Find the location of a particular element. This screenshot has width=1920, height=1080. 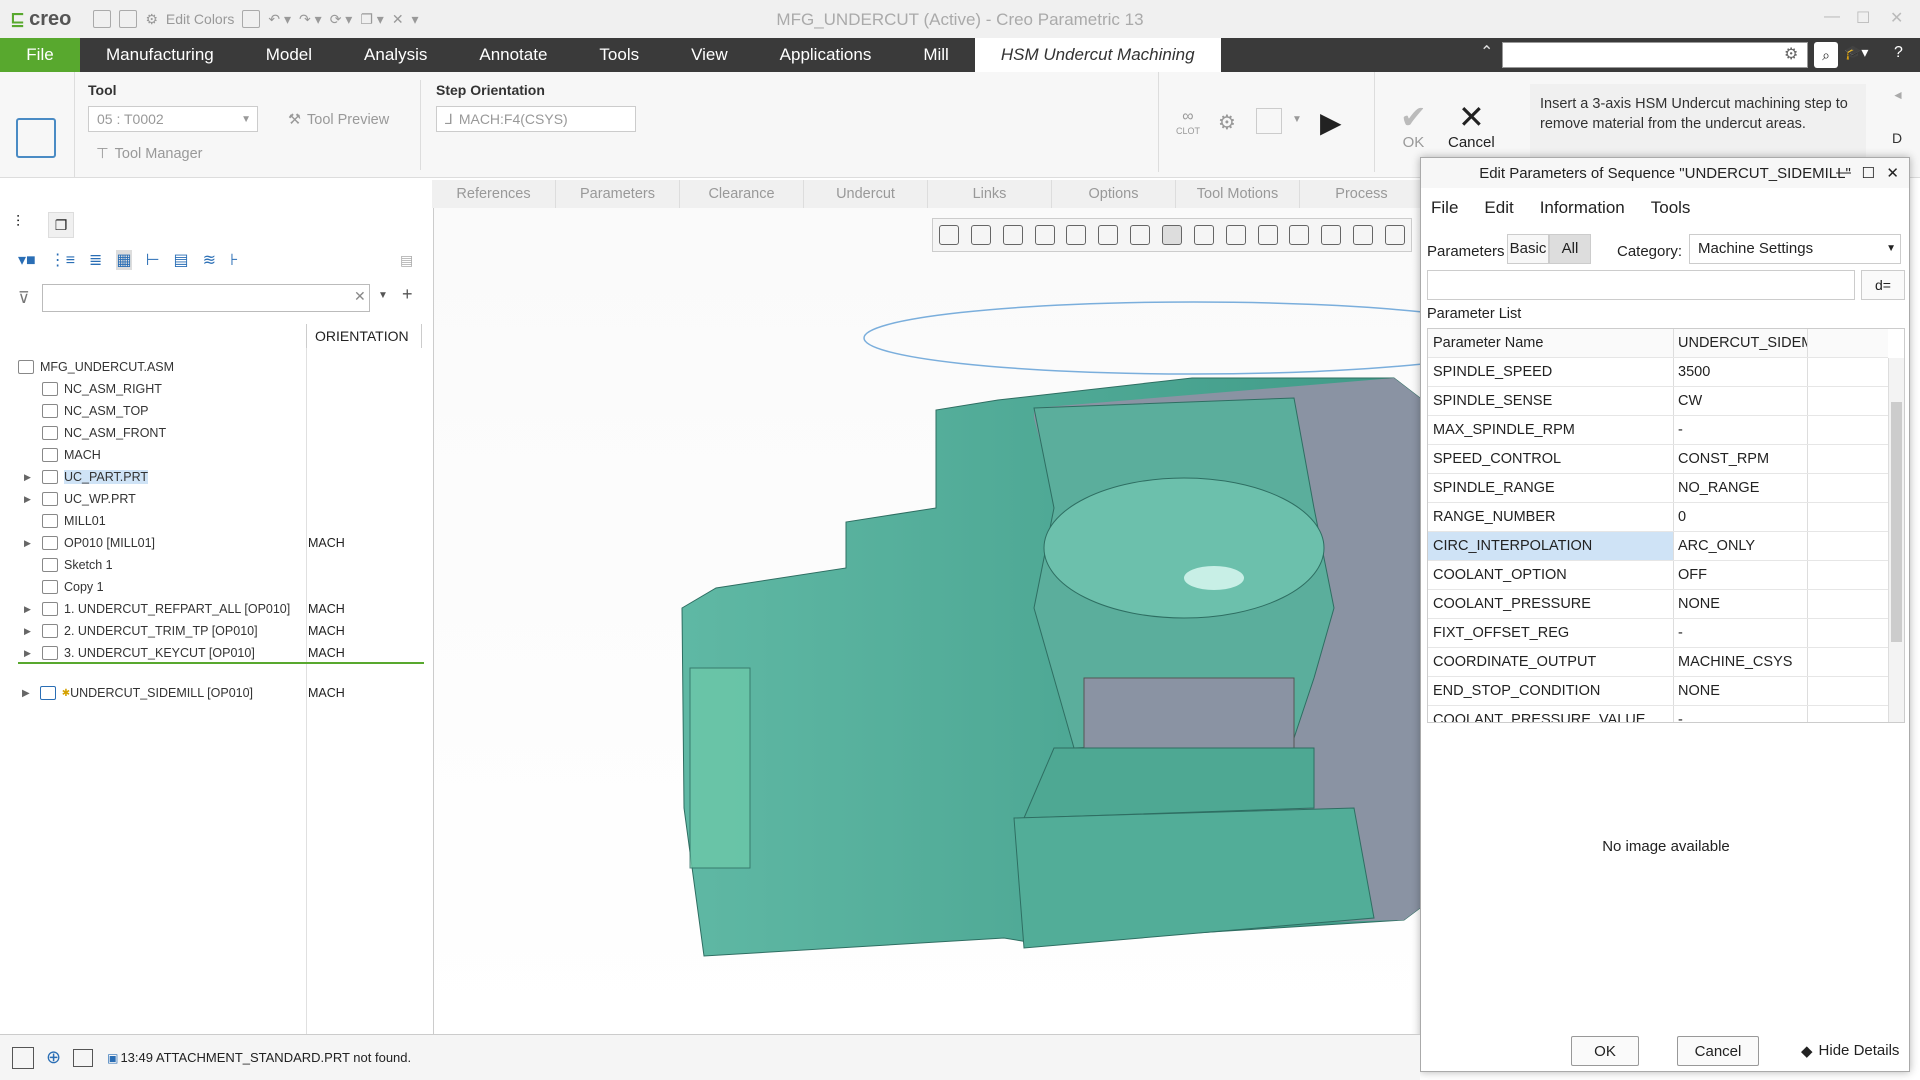

table-row: END_STOP_CONDITION NONE is located at coordinates (1658, 691).